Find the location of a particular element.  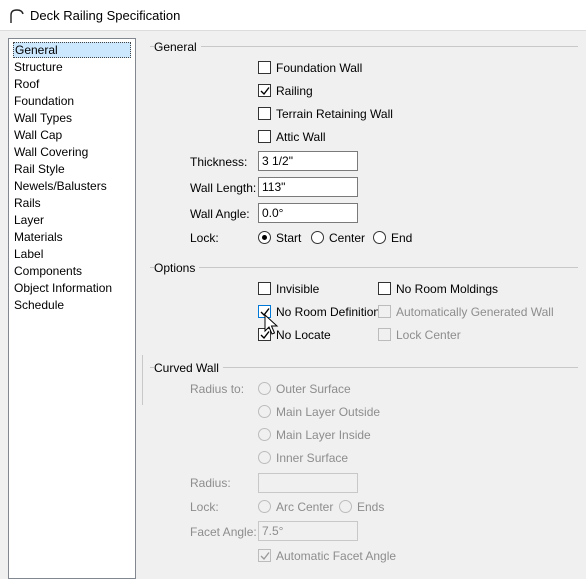

window-title: Deck Railing Specification is located at coordinates (105, 15).